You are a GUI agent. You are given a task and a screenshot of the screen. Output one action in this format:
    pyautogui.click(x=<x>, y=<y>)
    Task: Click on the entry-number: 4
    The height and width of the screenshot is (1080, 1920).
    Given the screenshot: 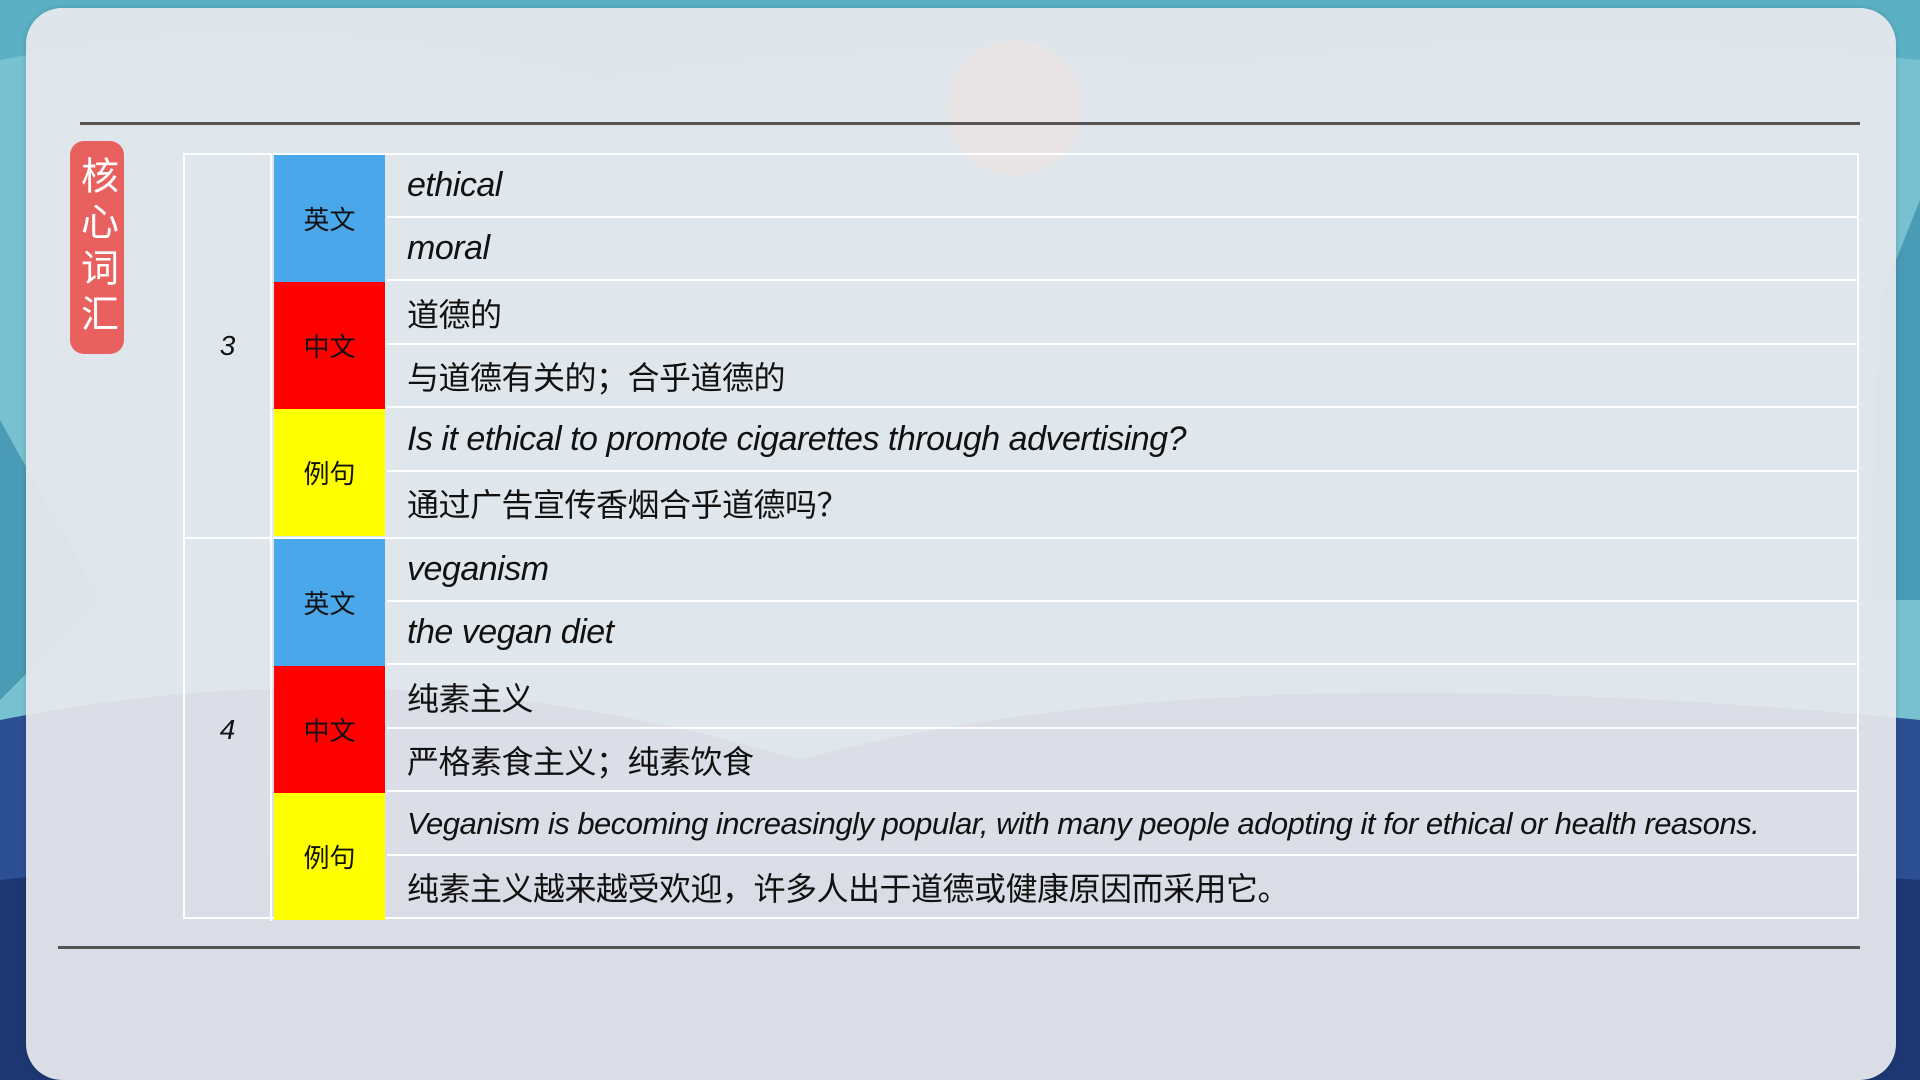 What is the action you would take?
    pyautogui.click(x=228, y=730)
    